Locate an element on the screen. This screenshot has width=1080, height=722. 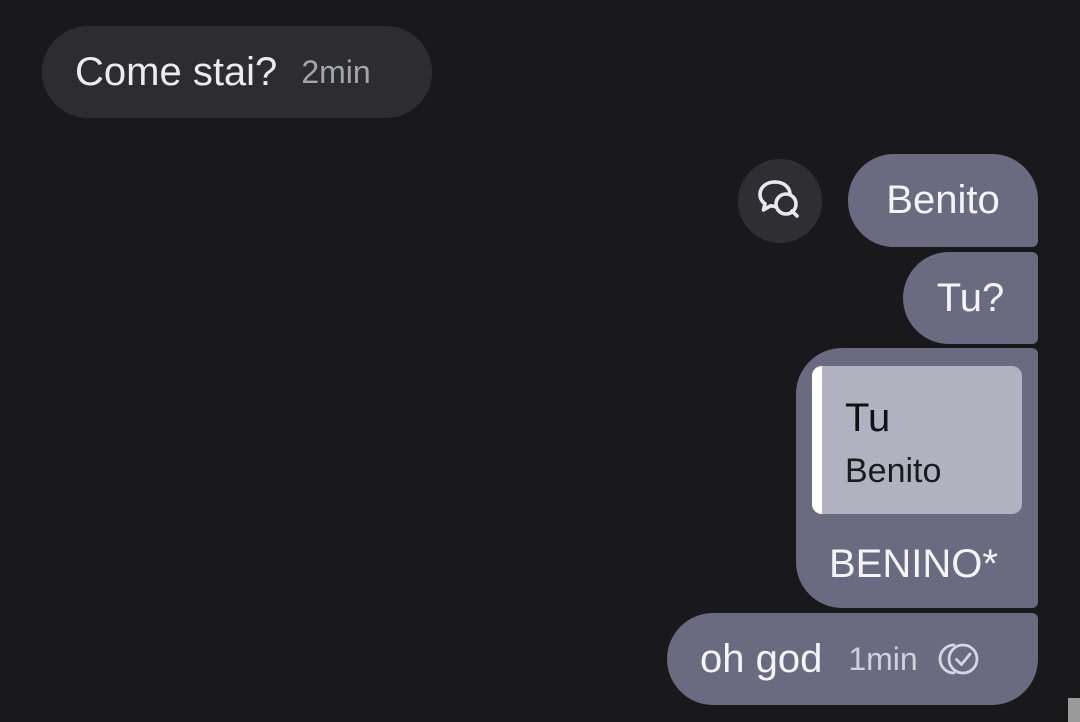
message-timestamp: 1min is located at coordinates (883, 658).